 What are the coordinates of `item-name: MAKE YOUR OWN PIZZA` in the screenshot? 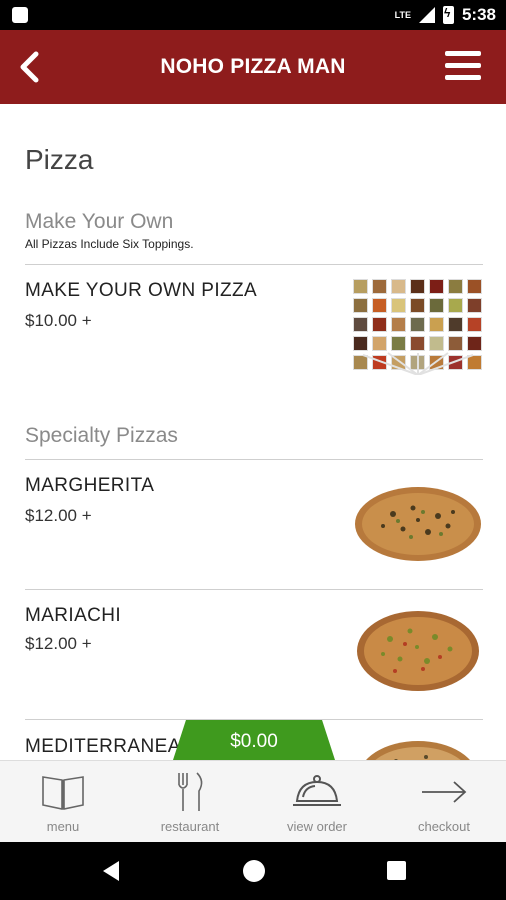 It's located at (141, 290).